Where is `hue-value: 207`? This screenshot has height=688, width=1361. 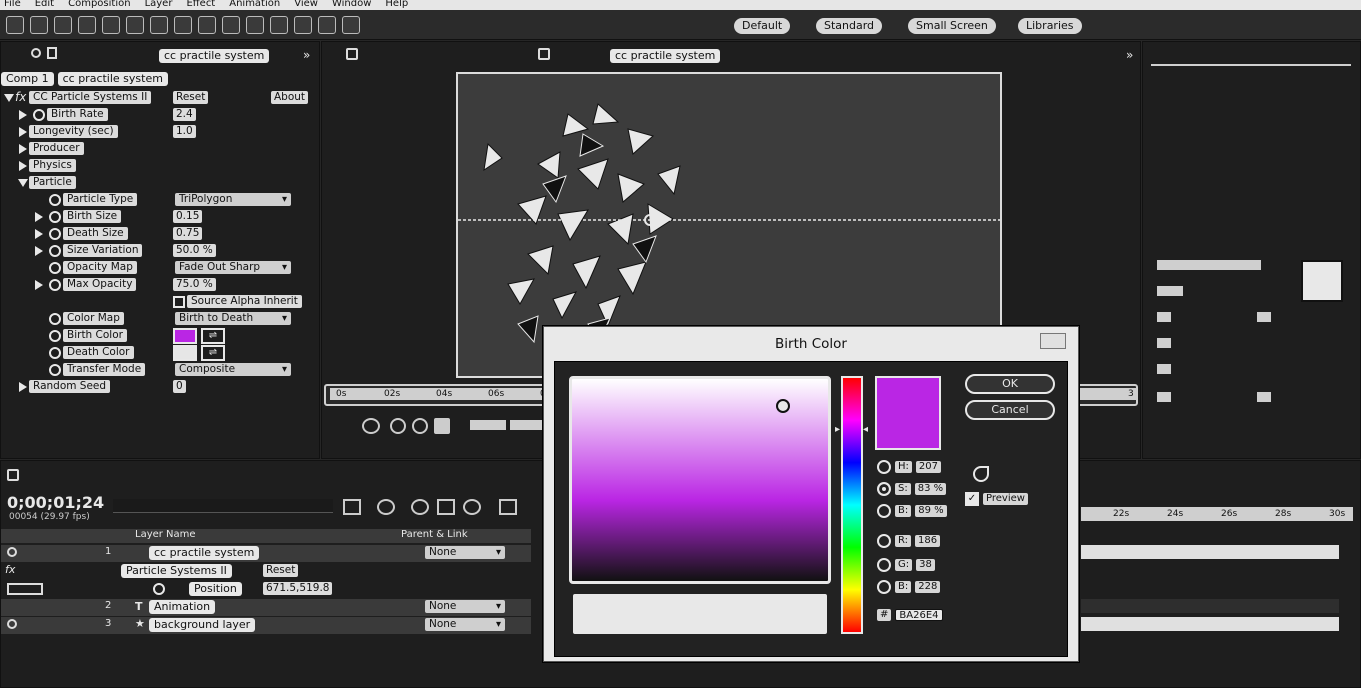 hue-value: 207 is located at coordinates (928, 467).